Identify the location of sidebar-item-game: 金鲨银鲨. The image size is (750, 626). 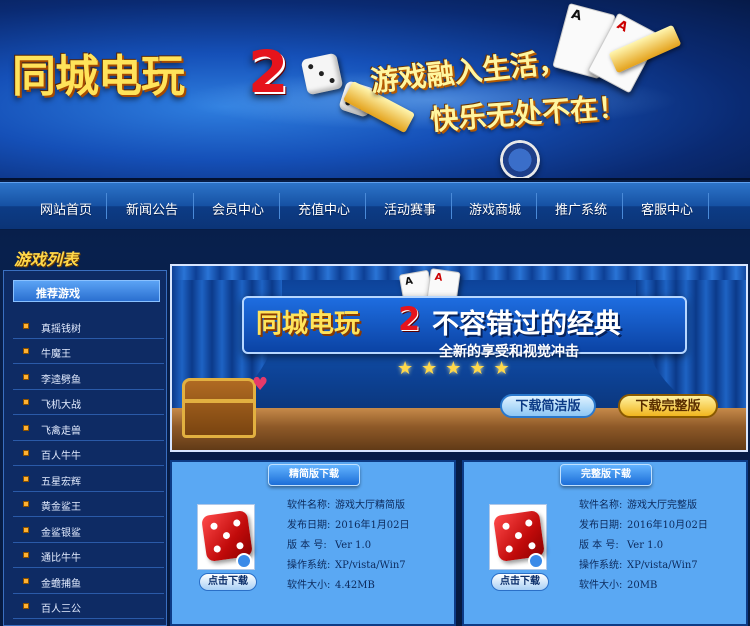
(88, 530).